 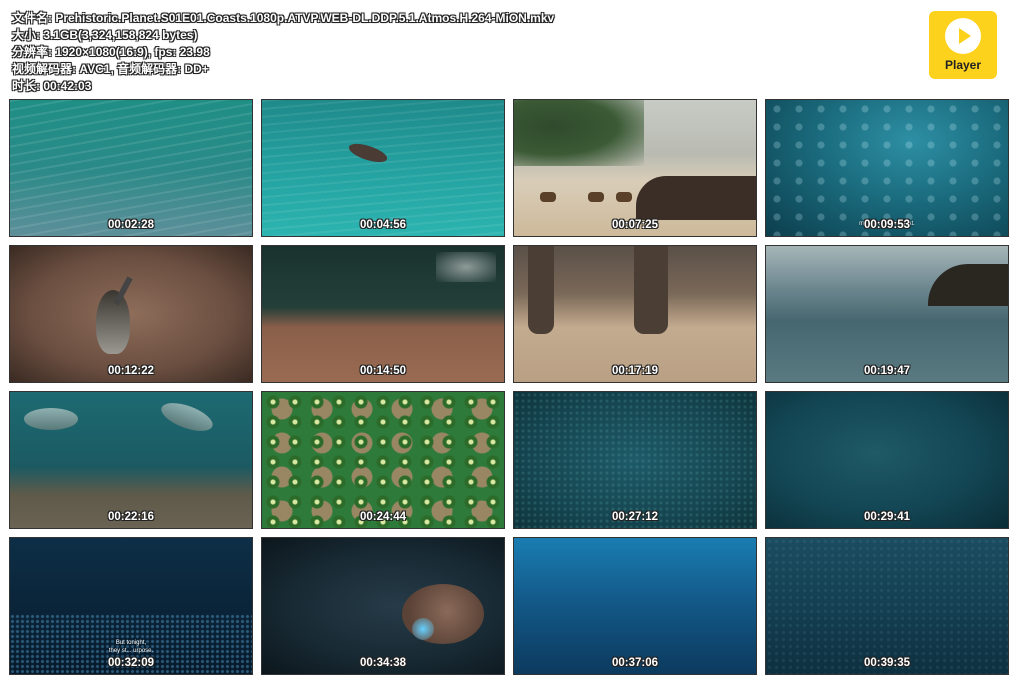 I want to click on bioluminescence, so click(x=423, y=629).